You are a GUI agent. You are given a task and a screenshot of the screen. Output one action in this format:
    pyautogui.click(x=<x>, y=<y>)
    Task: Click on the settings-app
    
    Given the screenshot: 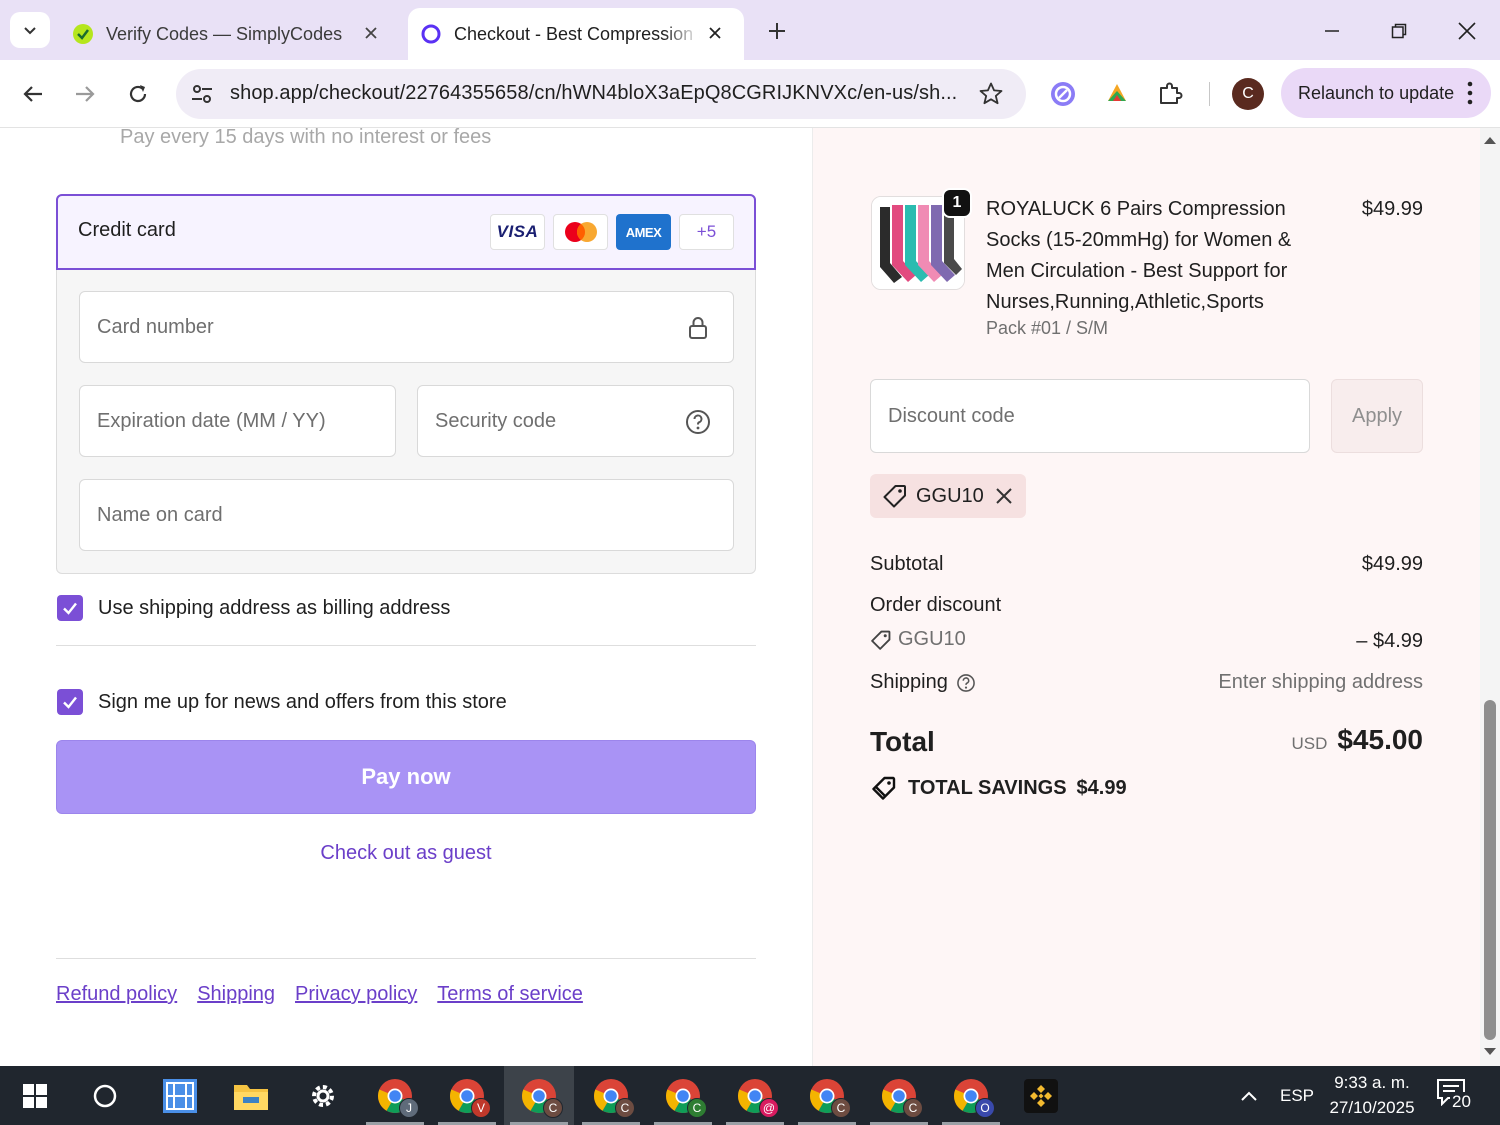 What is the action you would take?
    pyautogui.click(x=323, y=1095)
    